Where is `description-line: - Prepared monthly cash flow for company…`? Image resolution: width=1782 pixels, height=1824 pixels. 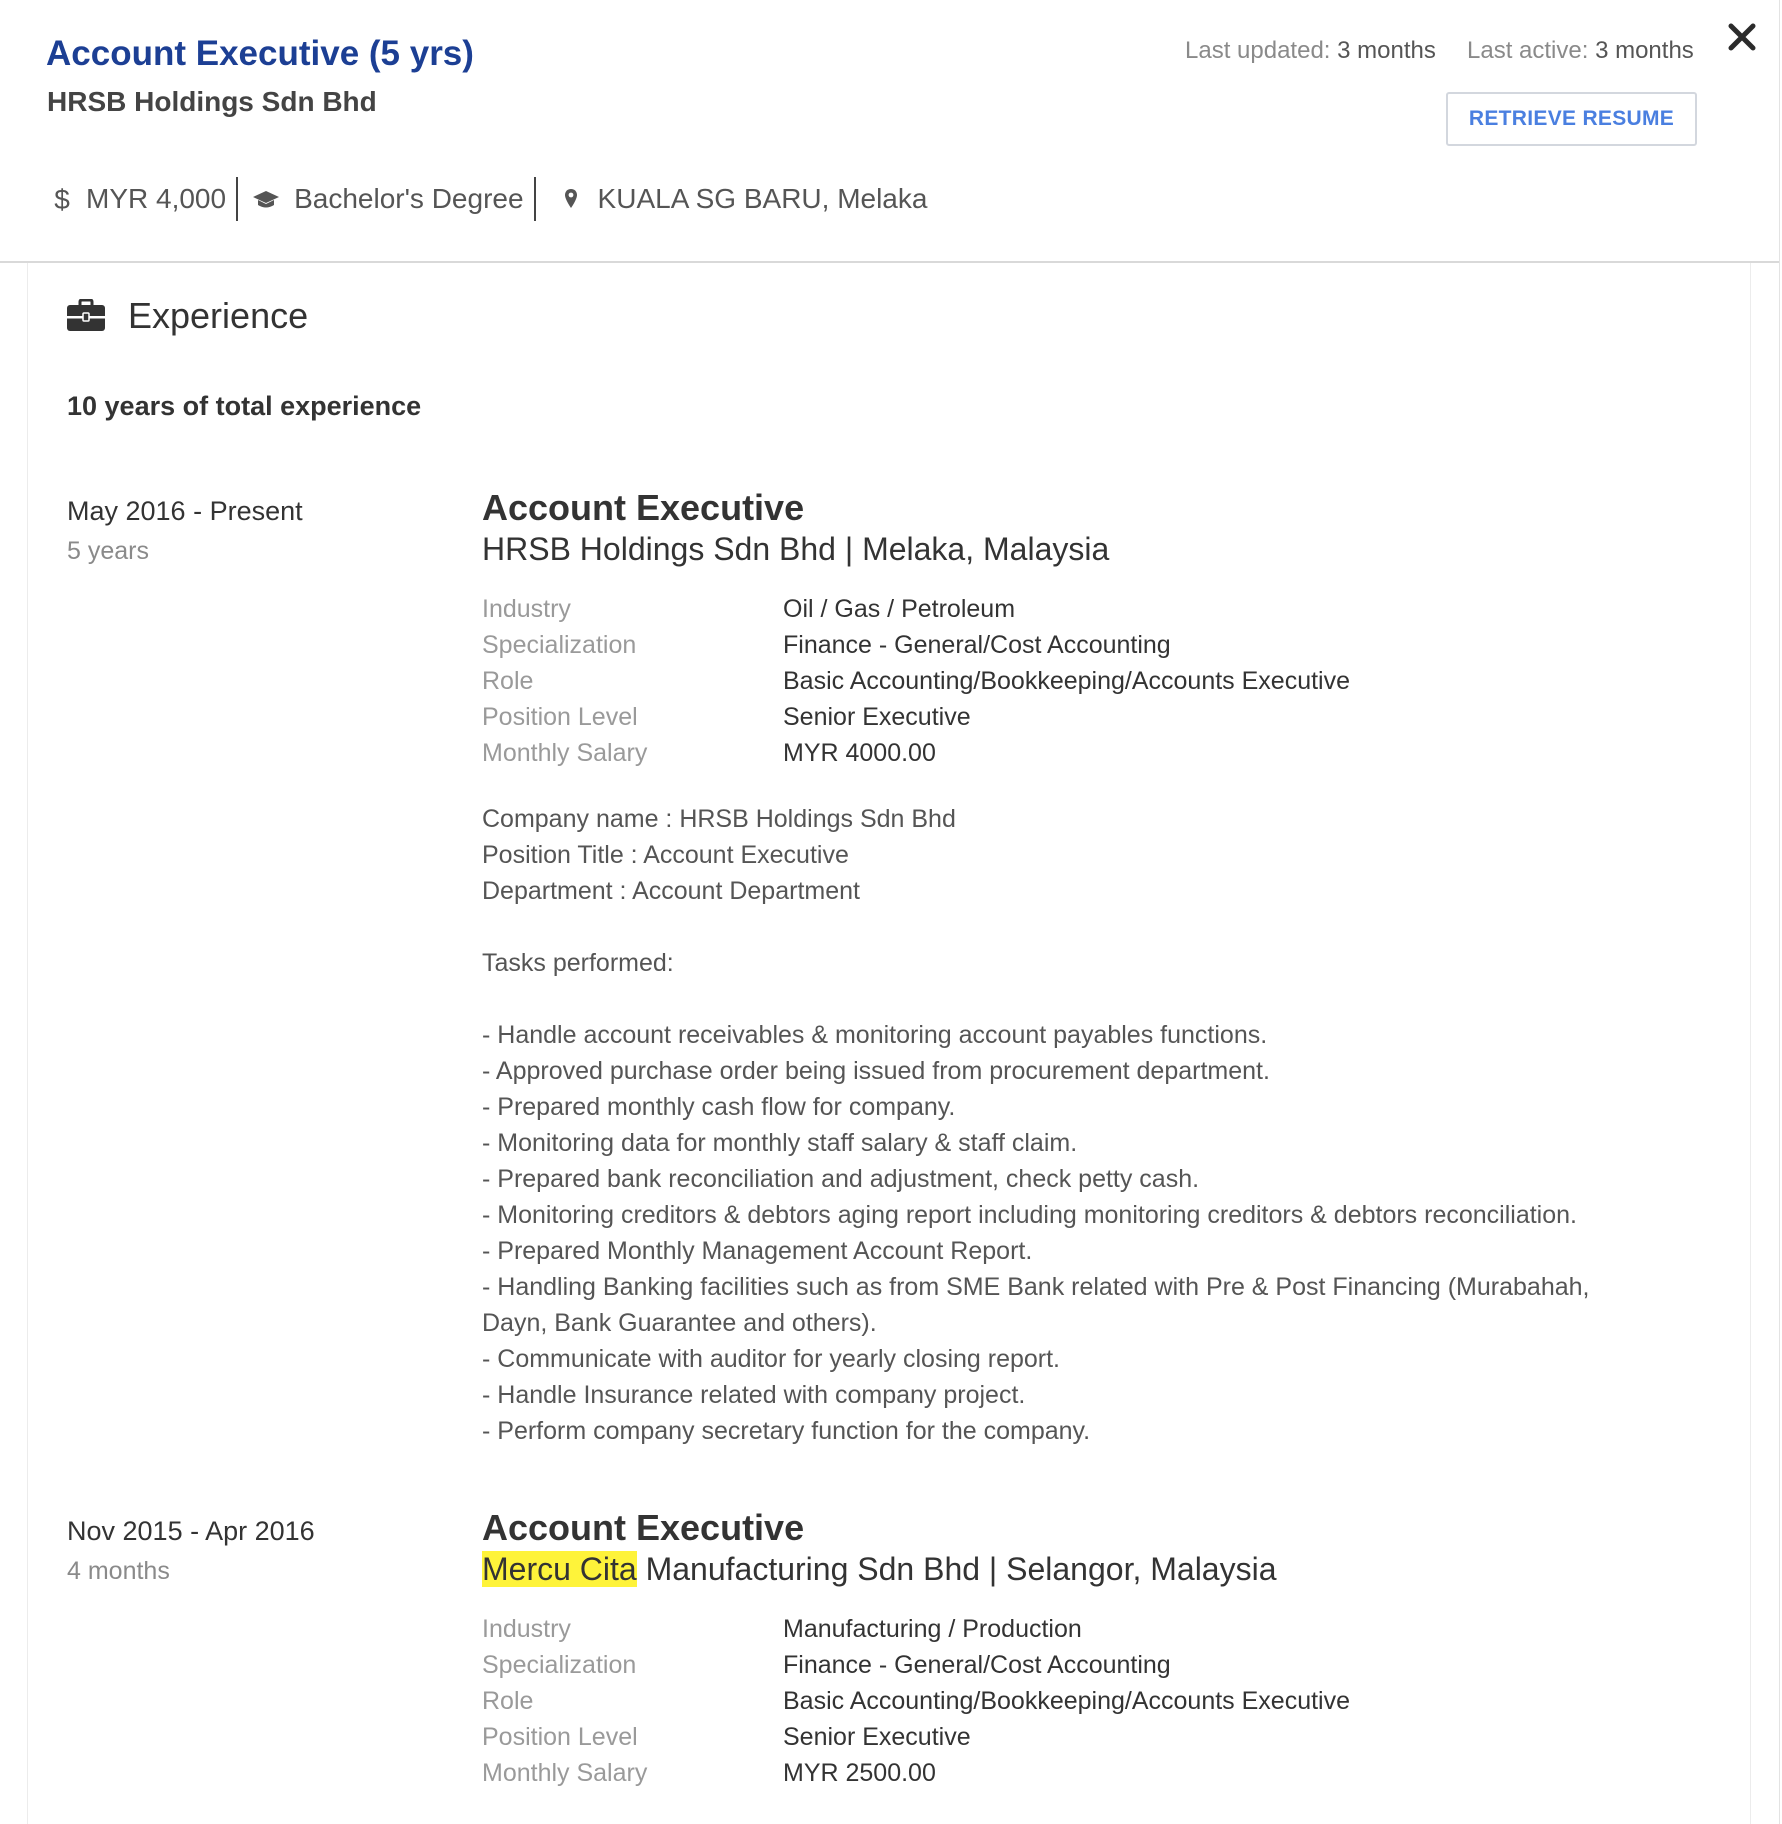 description-line: - Prepared monthly cash flow for company… is located at coordinates (719, 1107).